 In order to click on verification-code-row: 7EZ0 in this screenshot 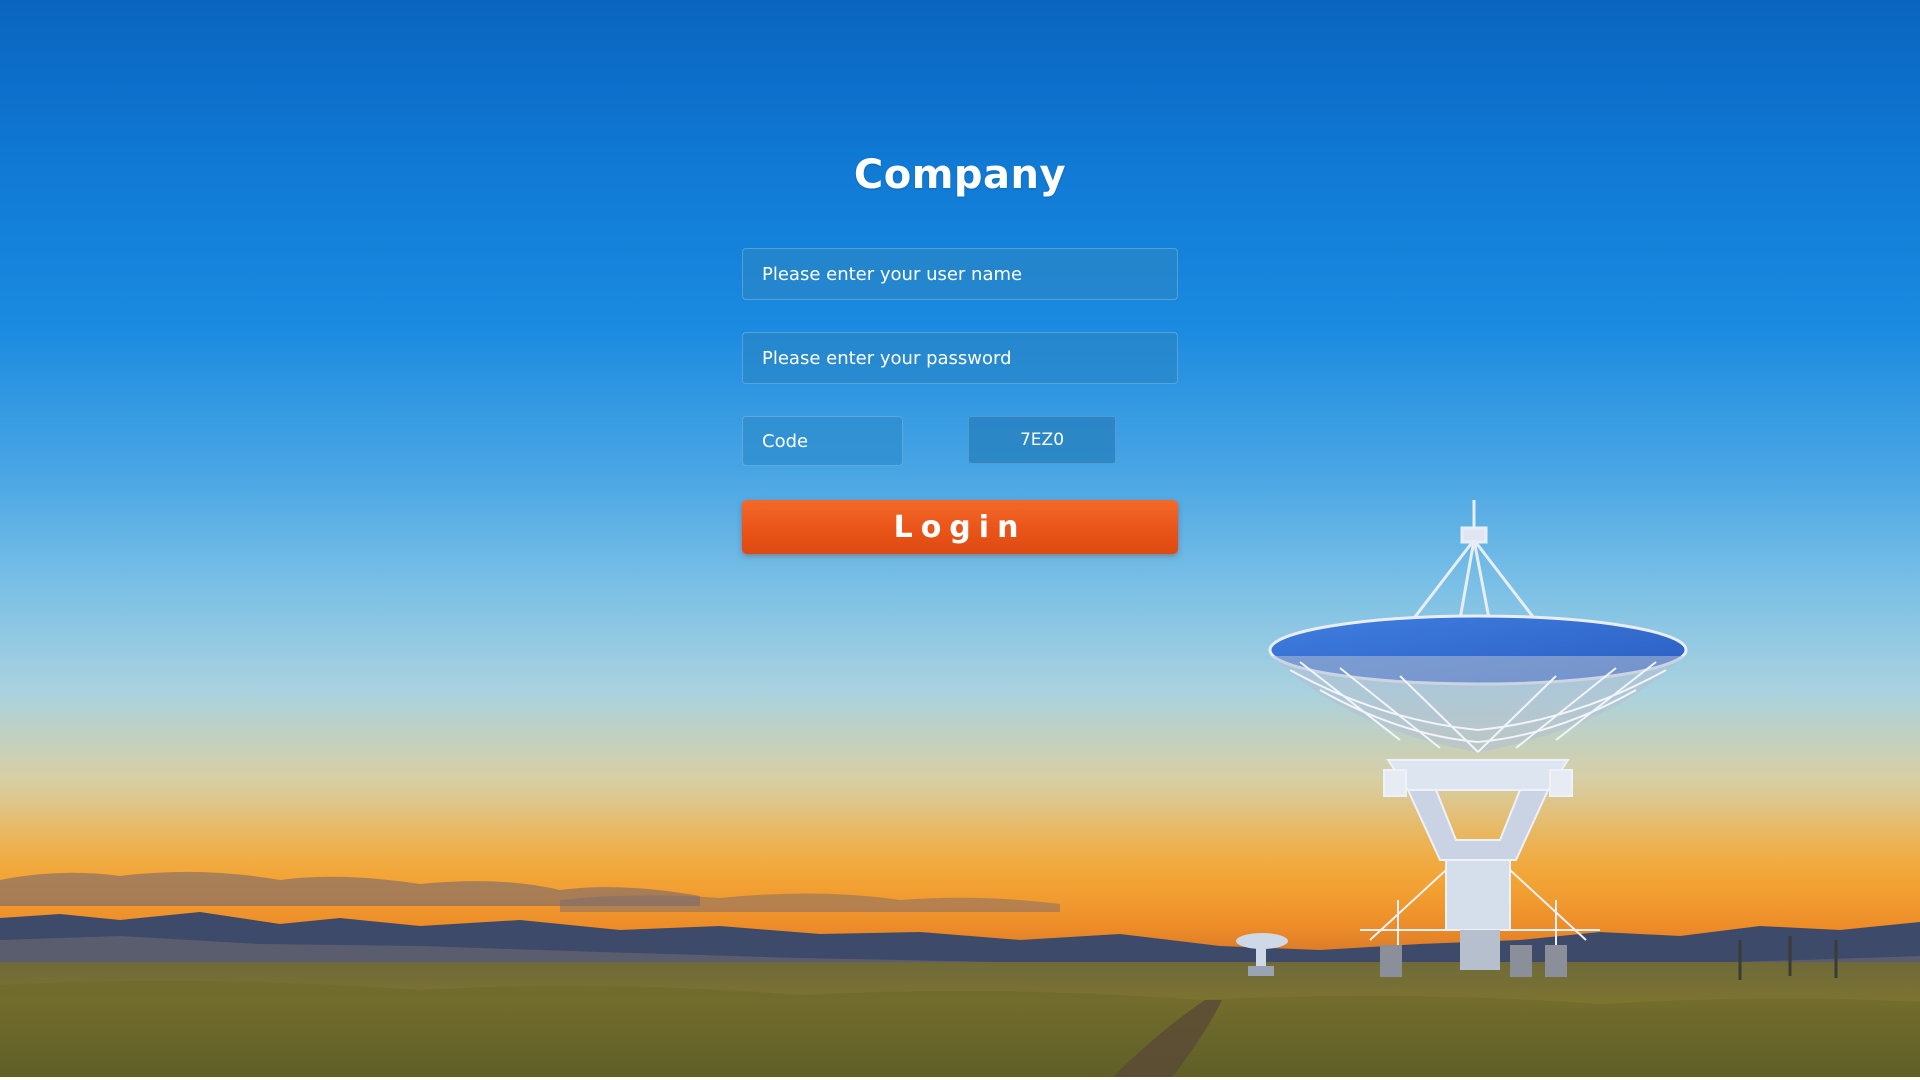, I will do `click(960, 441)`.